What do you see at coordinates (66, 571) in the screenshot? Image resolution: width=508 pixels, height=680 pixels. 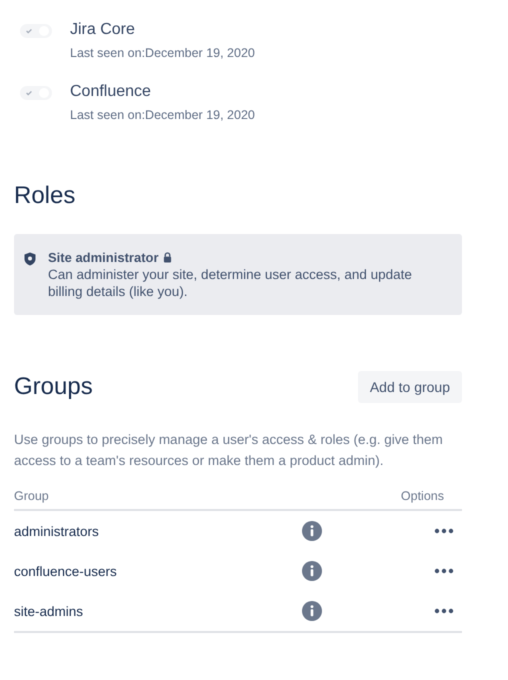 I see `group-name: confluence-users` at bounding box center [66, 571].